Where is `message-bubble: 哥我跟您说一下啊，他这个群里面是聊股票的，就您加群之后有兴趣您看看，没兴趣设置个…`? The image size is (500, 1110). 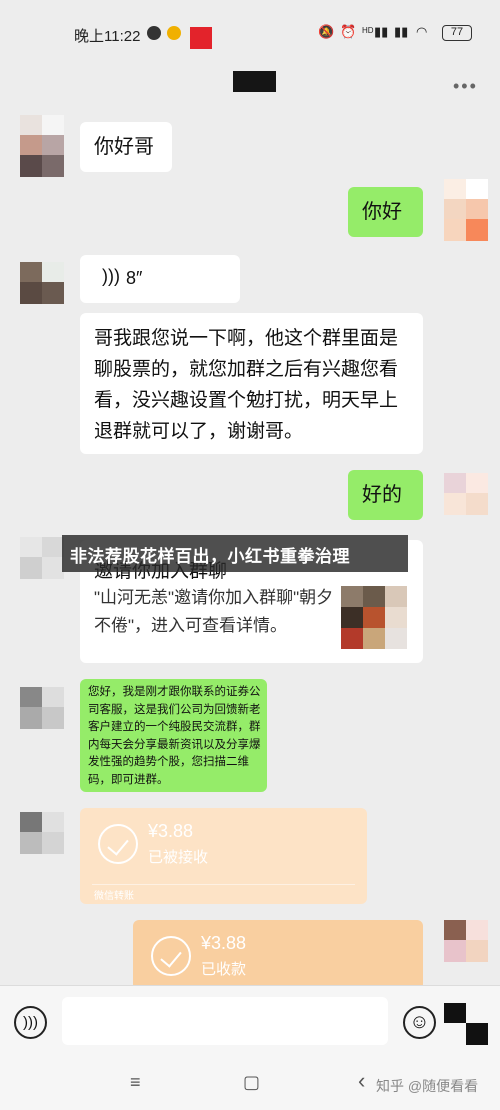 message-bubble: 哥我跟您说一下啊，他这个群里面是聊股票的，就您加群之后有兴趣您看看，没兴趣设置个… is located at coordinates (251, 383).